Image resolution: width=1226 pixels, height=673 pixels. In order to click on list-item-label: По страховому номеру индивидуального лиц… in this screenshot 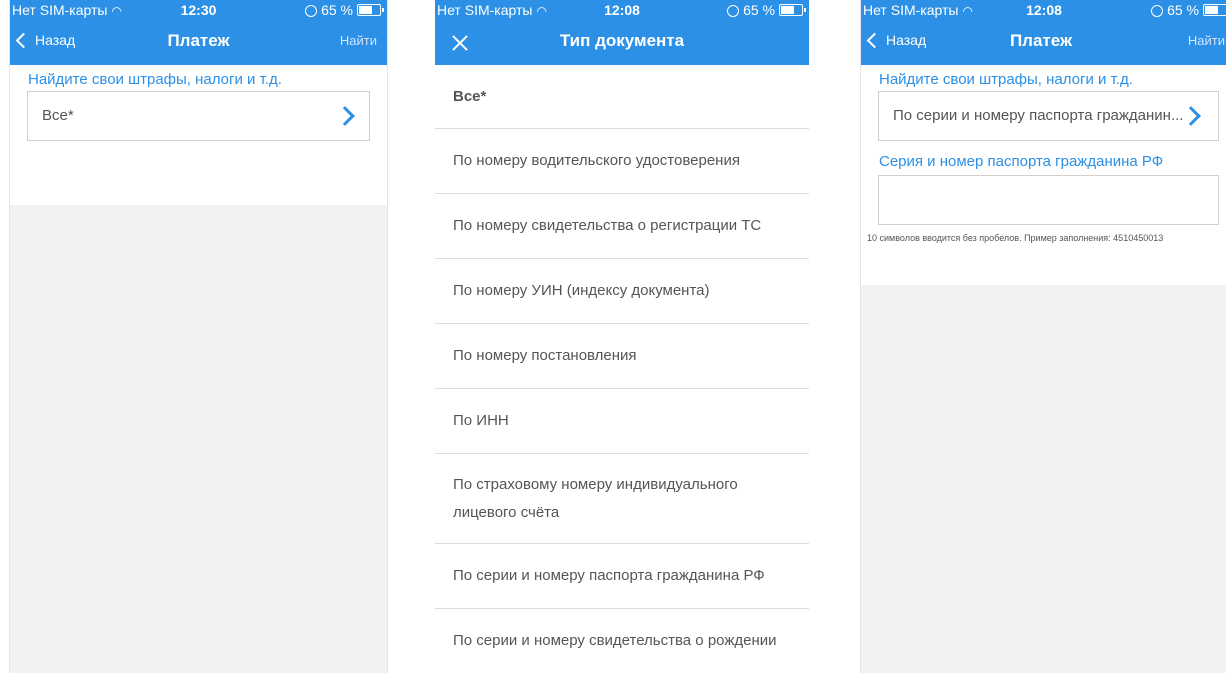, I will do `click(595, 498)`.